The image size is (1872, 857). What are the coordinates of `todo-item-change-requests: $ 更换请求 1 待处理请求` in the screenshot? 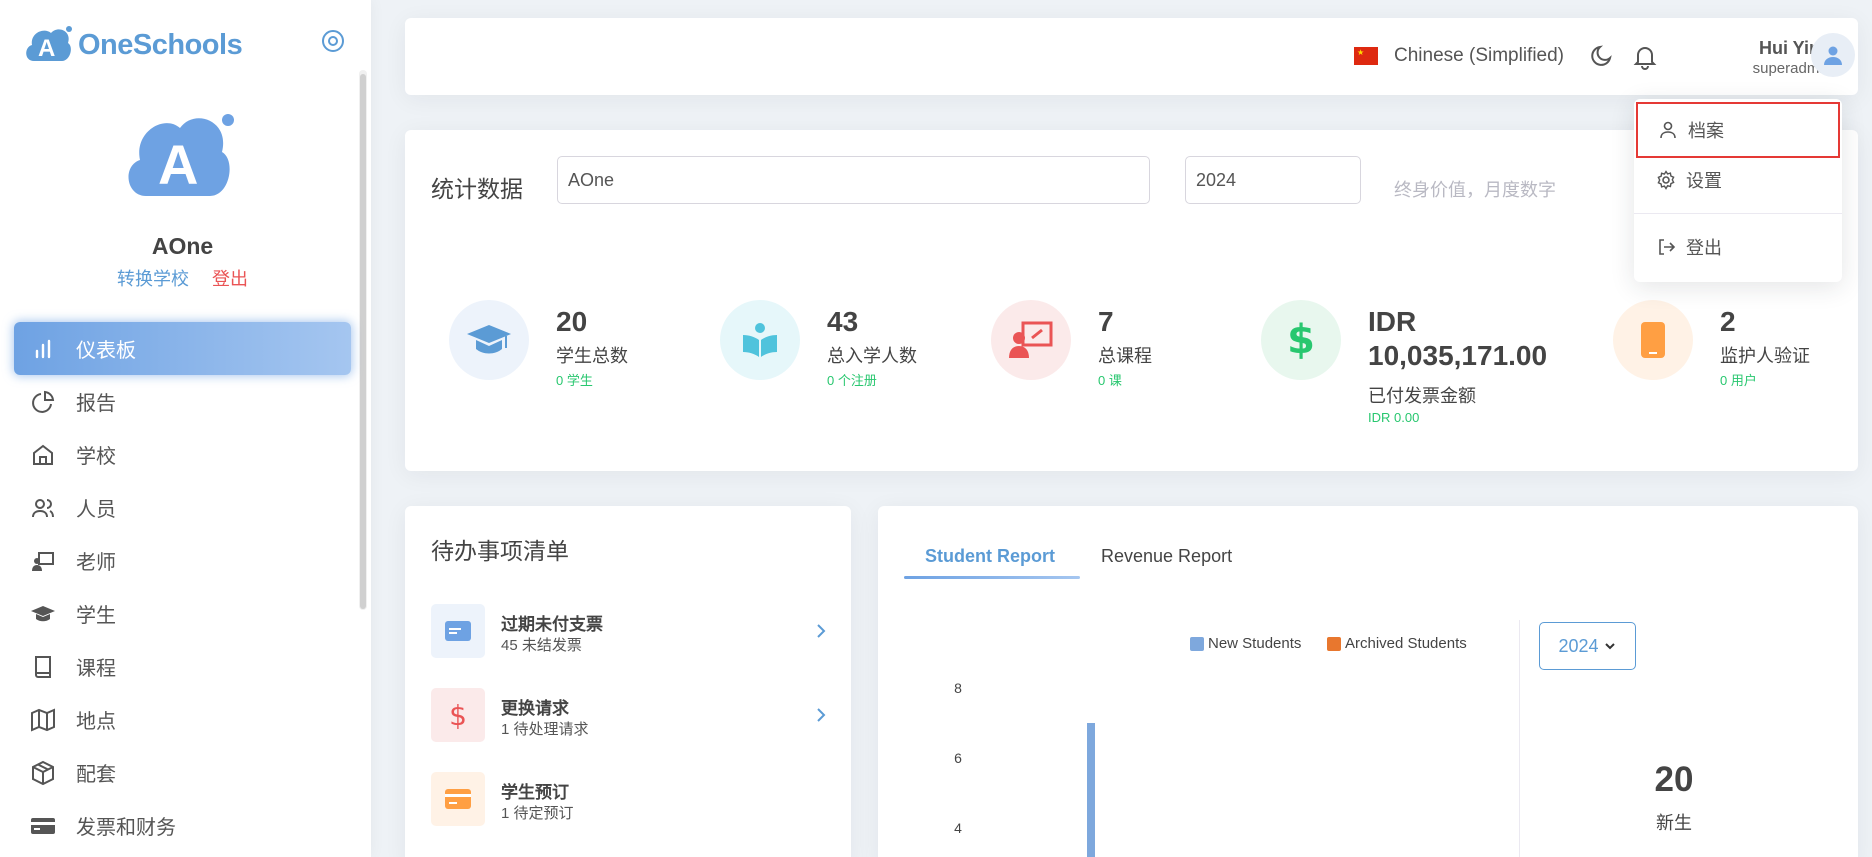 It's located at (628, 715).